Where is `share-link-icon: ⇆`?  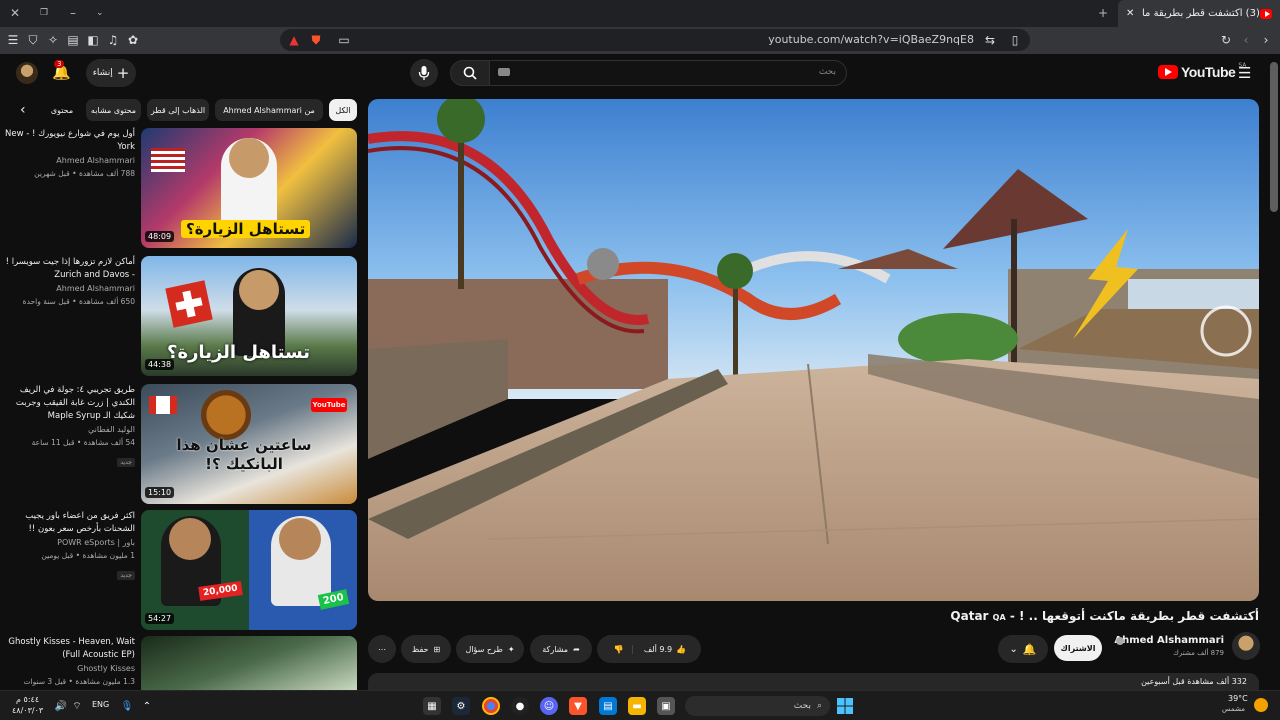
share-link-icon: ⇆ is located at coordinates (990, 40).